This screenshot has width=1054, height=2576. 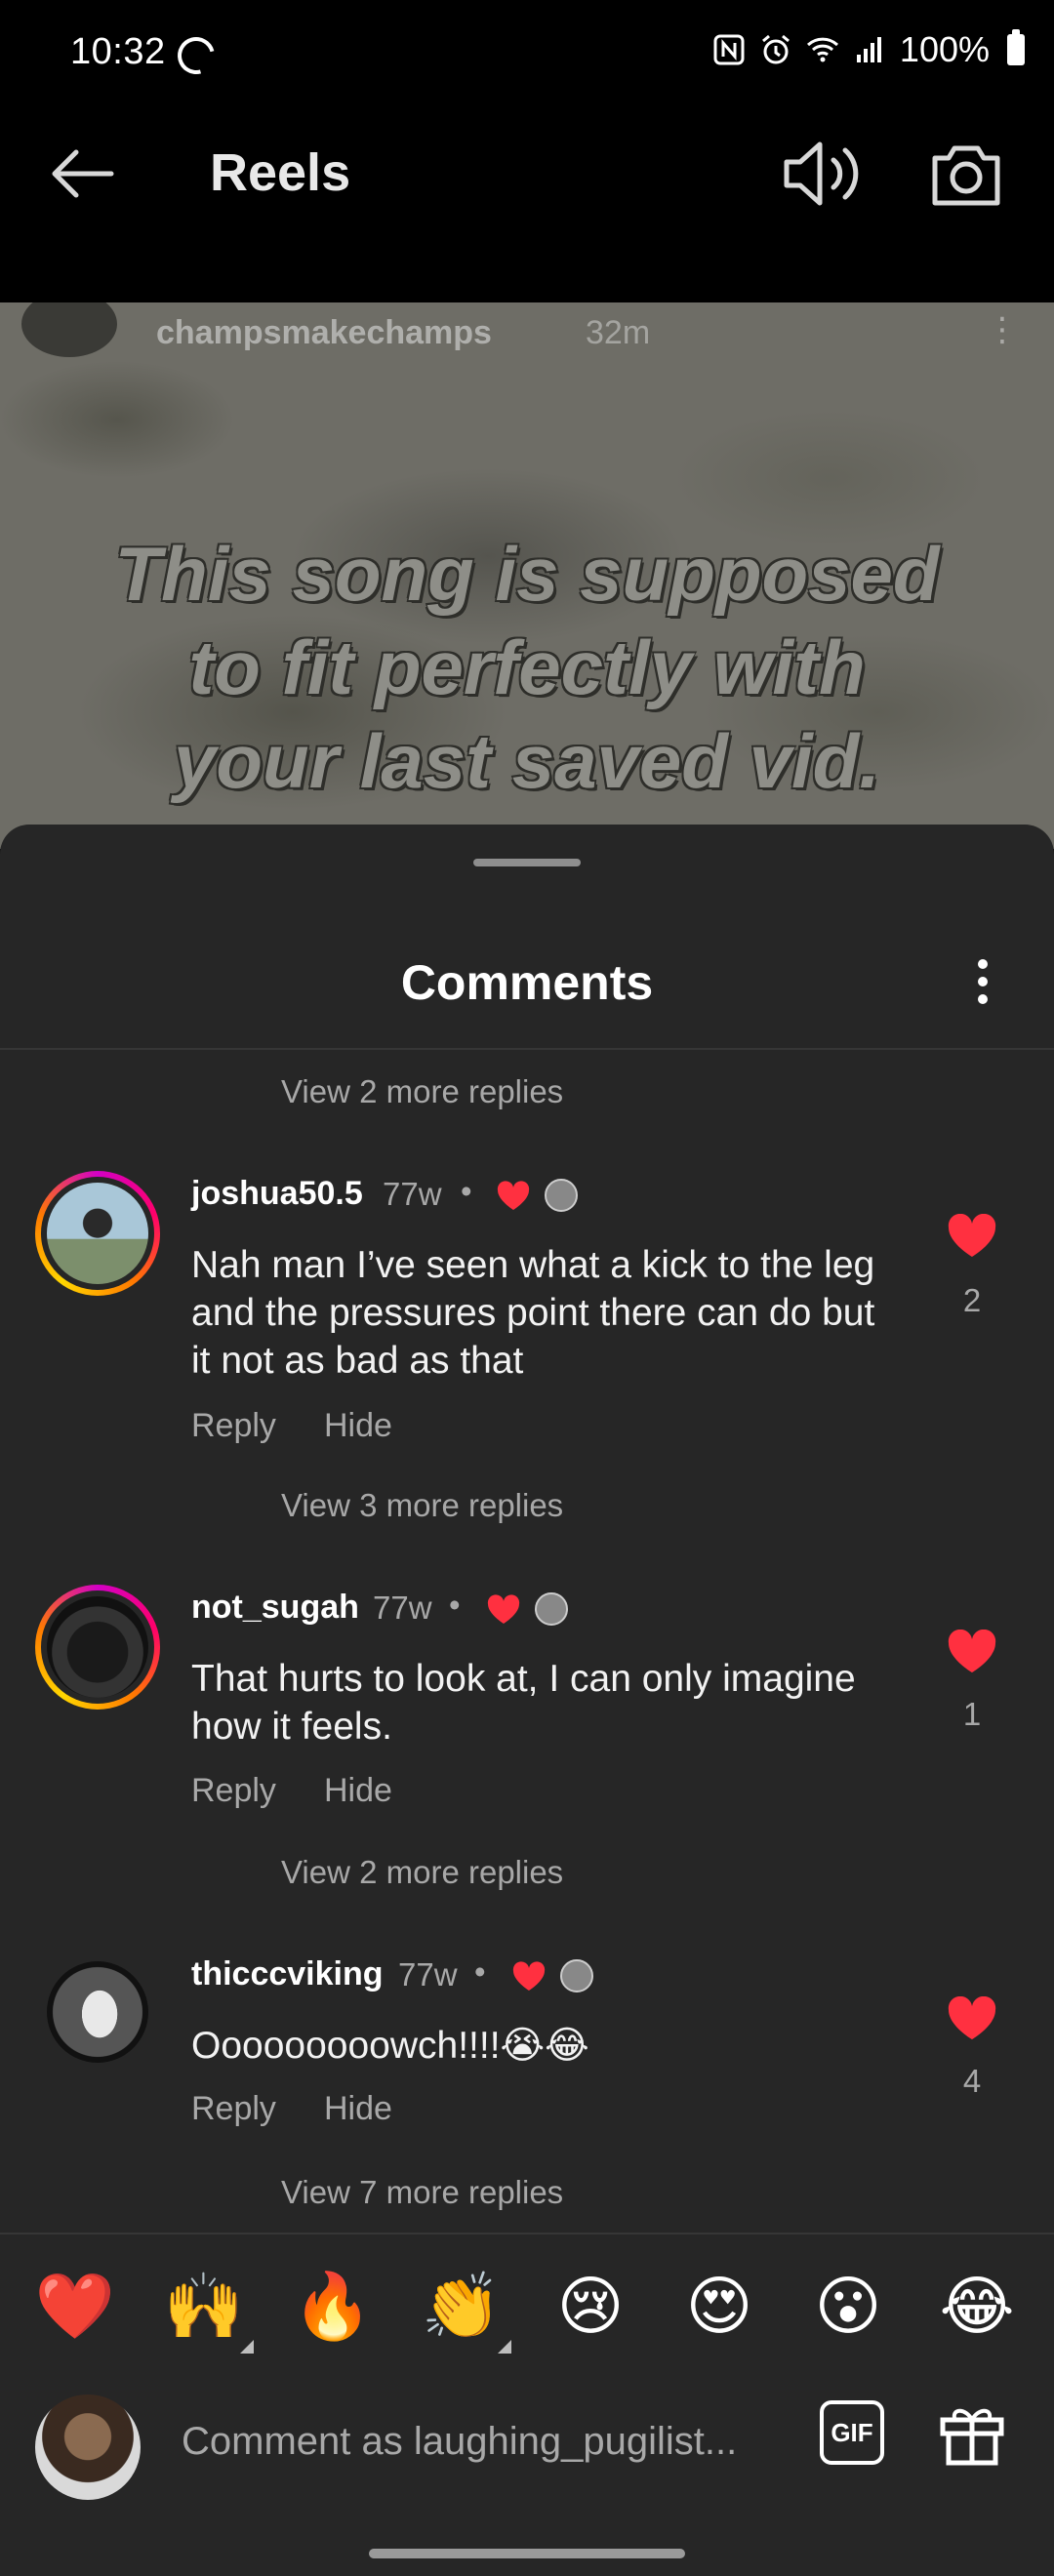 I want to click on nfc-icon, so click(x=729, y=49).